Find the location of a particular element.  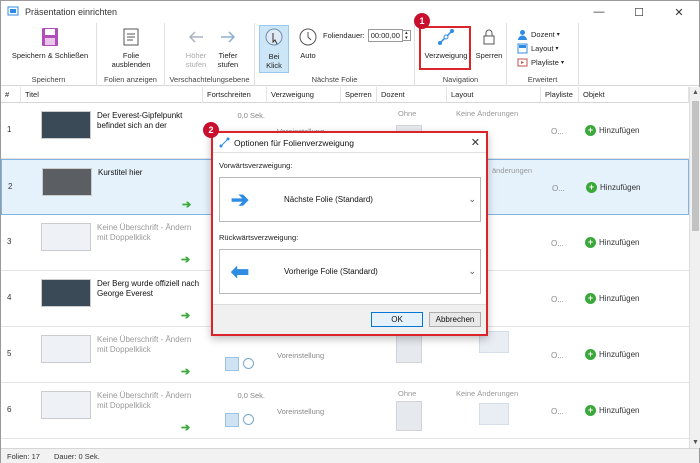

layout-value: änderungen is located at coordinates (512, 170).